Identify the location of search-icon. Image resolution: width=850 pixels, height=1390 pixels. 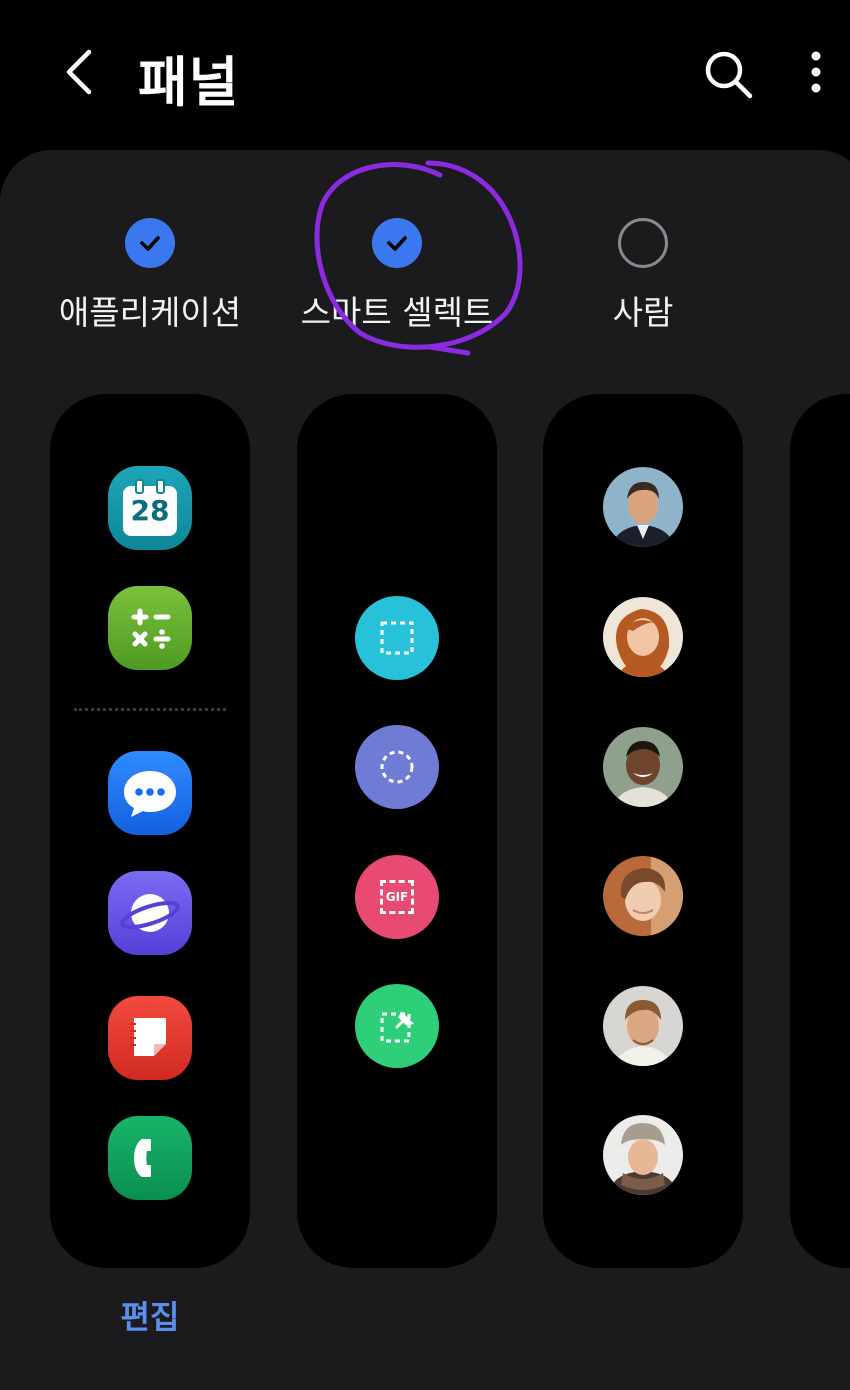
(729, 75).